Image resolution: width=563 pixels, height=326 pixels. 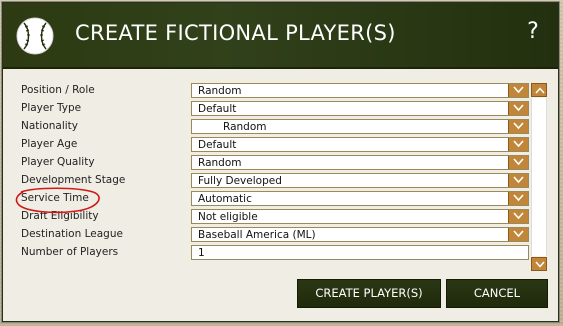 I want to click on help-button: ?, so click(x=533, y=32).